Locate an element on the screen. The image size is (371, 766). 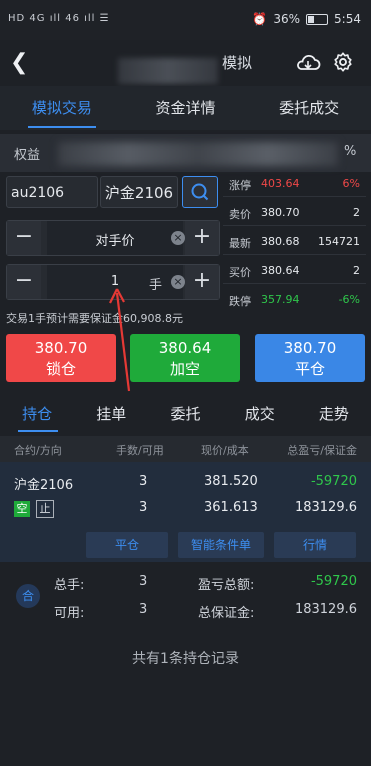
clear-quantity-icon: × is located at coordinates (178, 282).